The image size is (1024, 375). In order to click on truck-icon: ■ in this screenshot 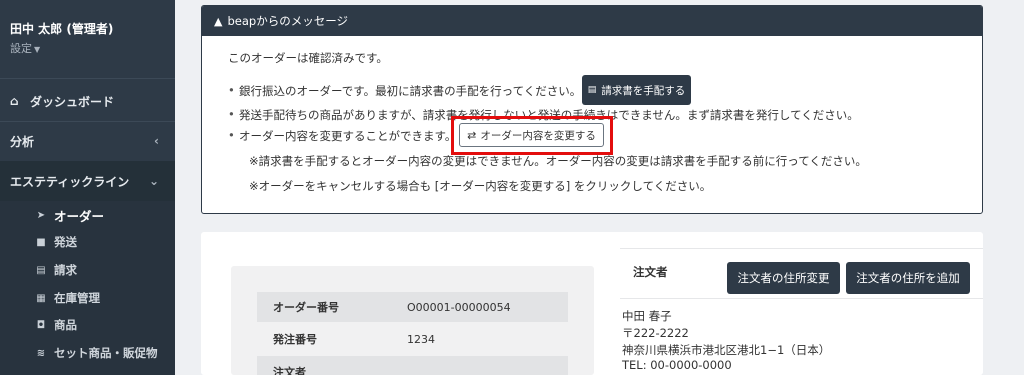, I will do `click(41, 242)`.